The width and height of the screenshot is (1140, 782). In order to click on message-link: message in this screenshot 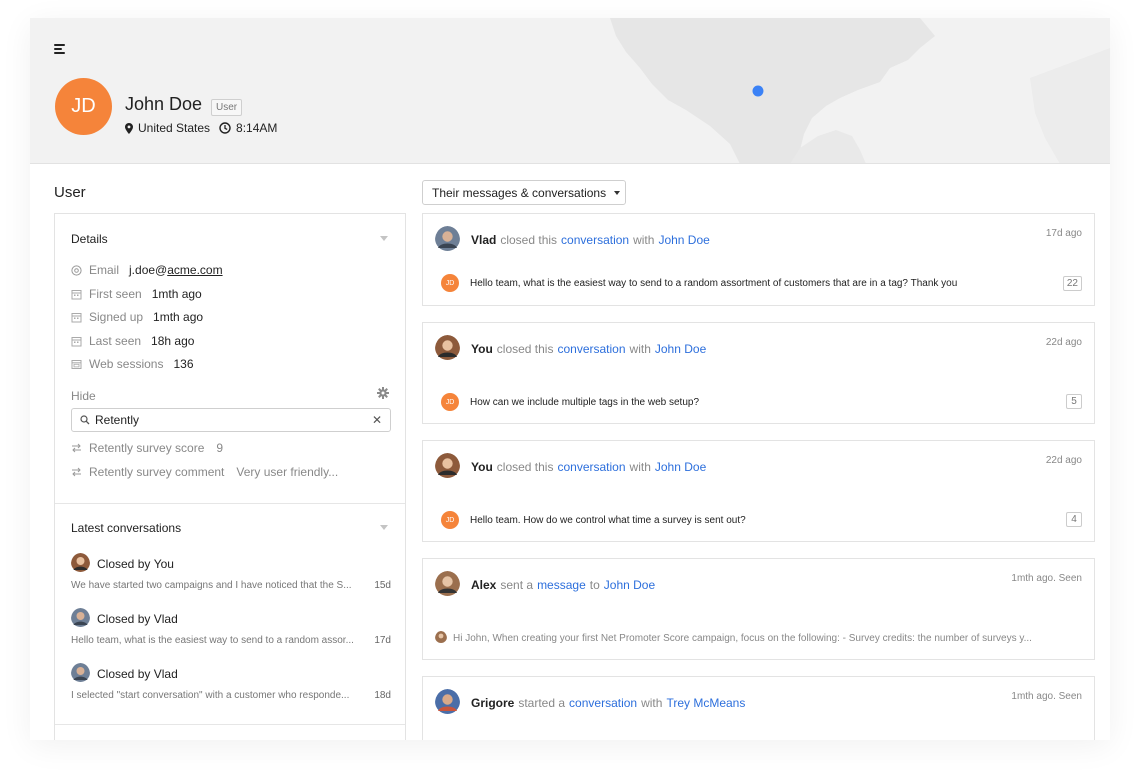, I will do `click(561, 585)`.